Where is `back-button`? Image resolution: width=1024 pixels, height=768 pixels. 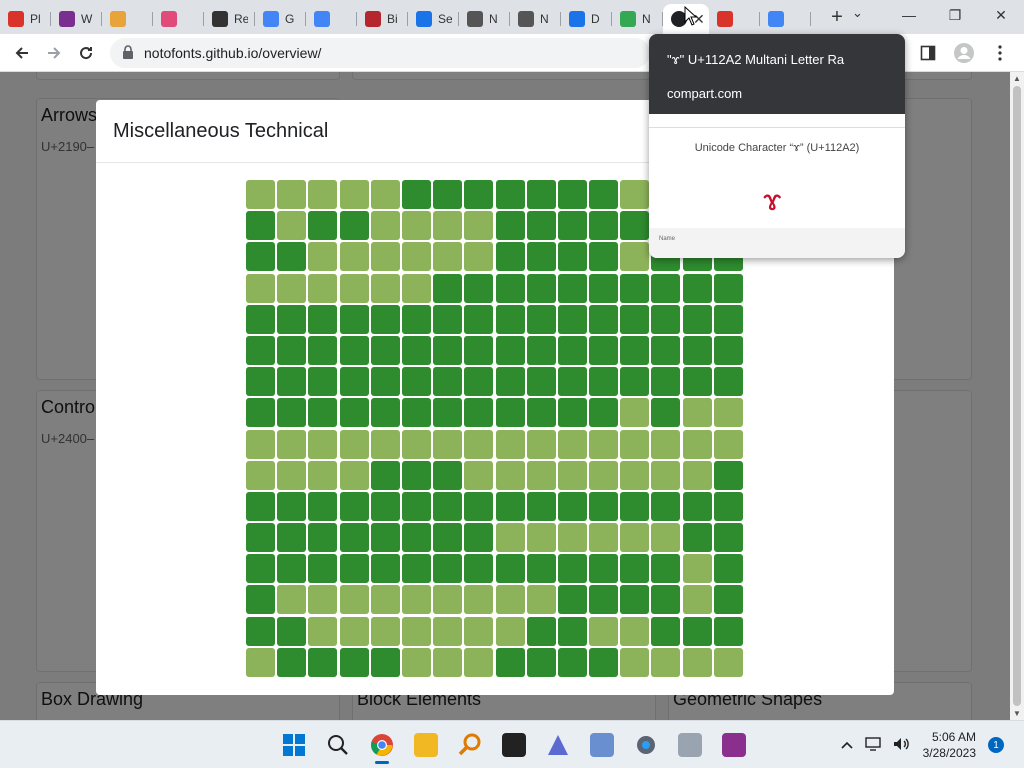 back-button is located at coordinates (22, 53).